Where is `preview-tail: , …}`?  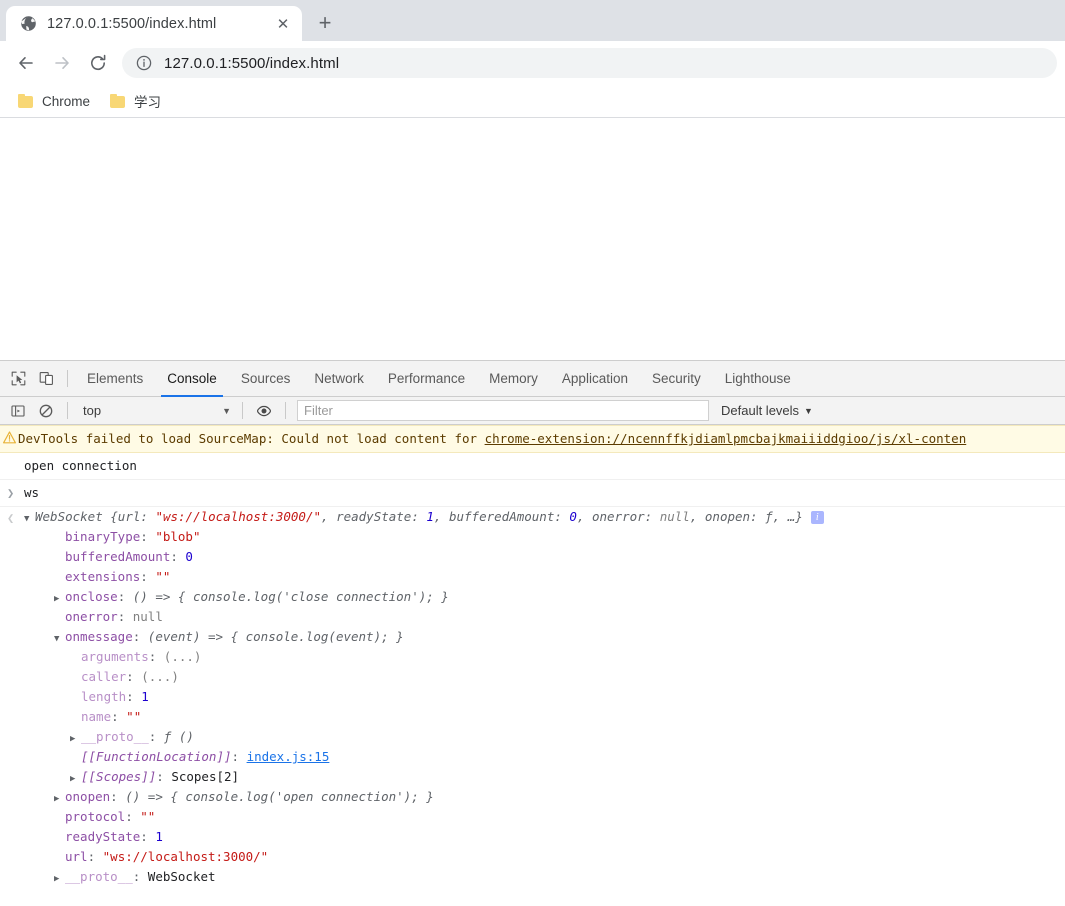
preview-tail: , …} is located at coordinates (787, 516).